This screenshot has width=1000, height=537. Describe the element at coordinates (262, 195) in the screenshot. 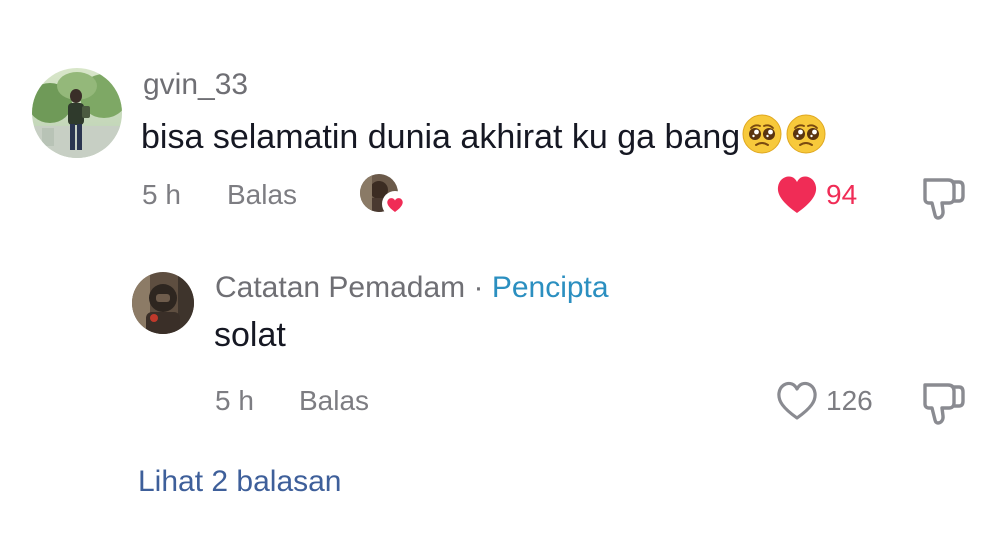

I see `reply-button: Balas` at that location.